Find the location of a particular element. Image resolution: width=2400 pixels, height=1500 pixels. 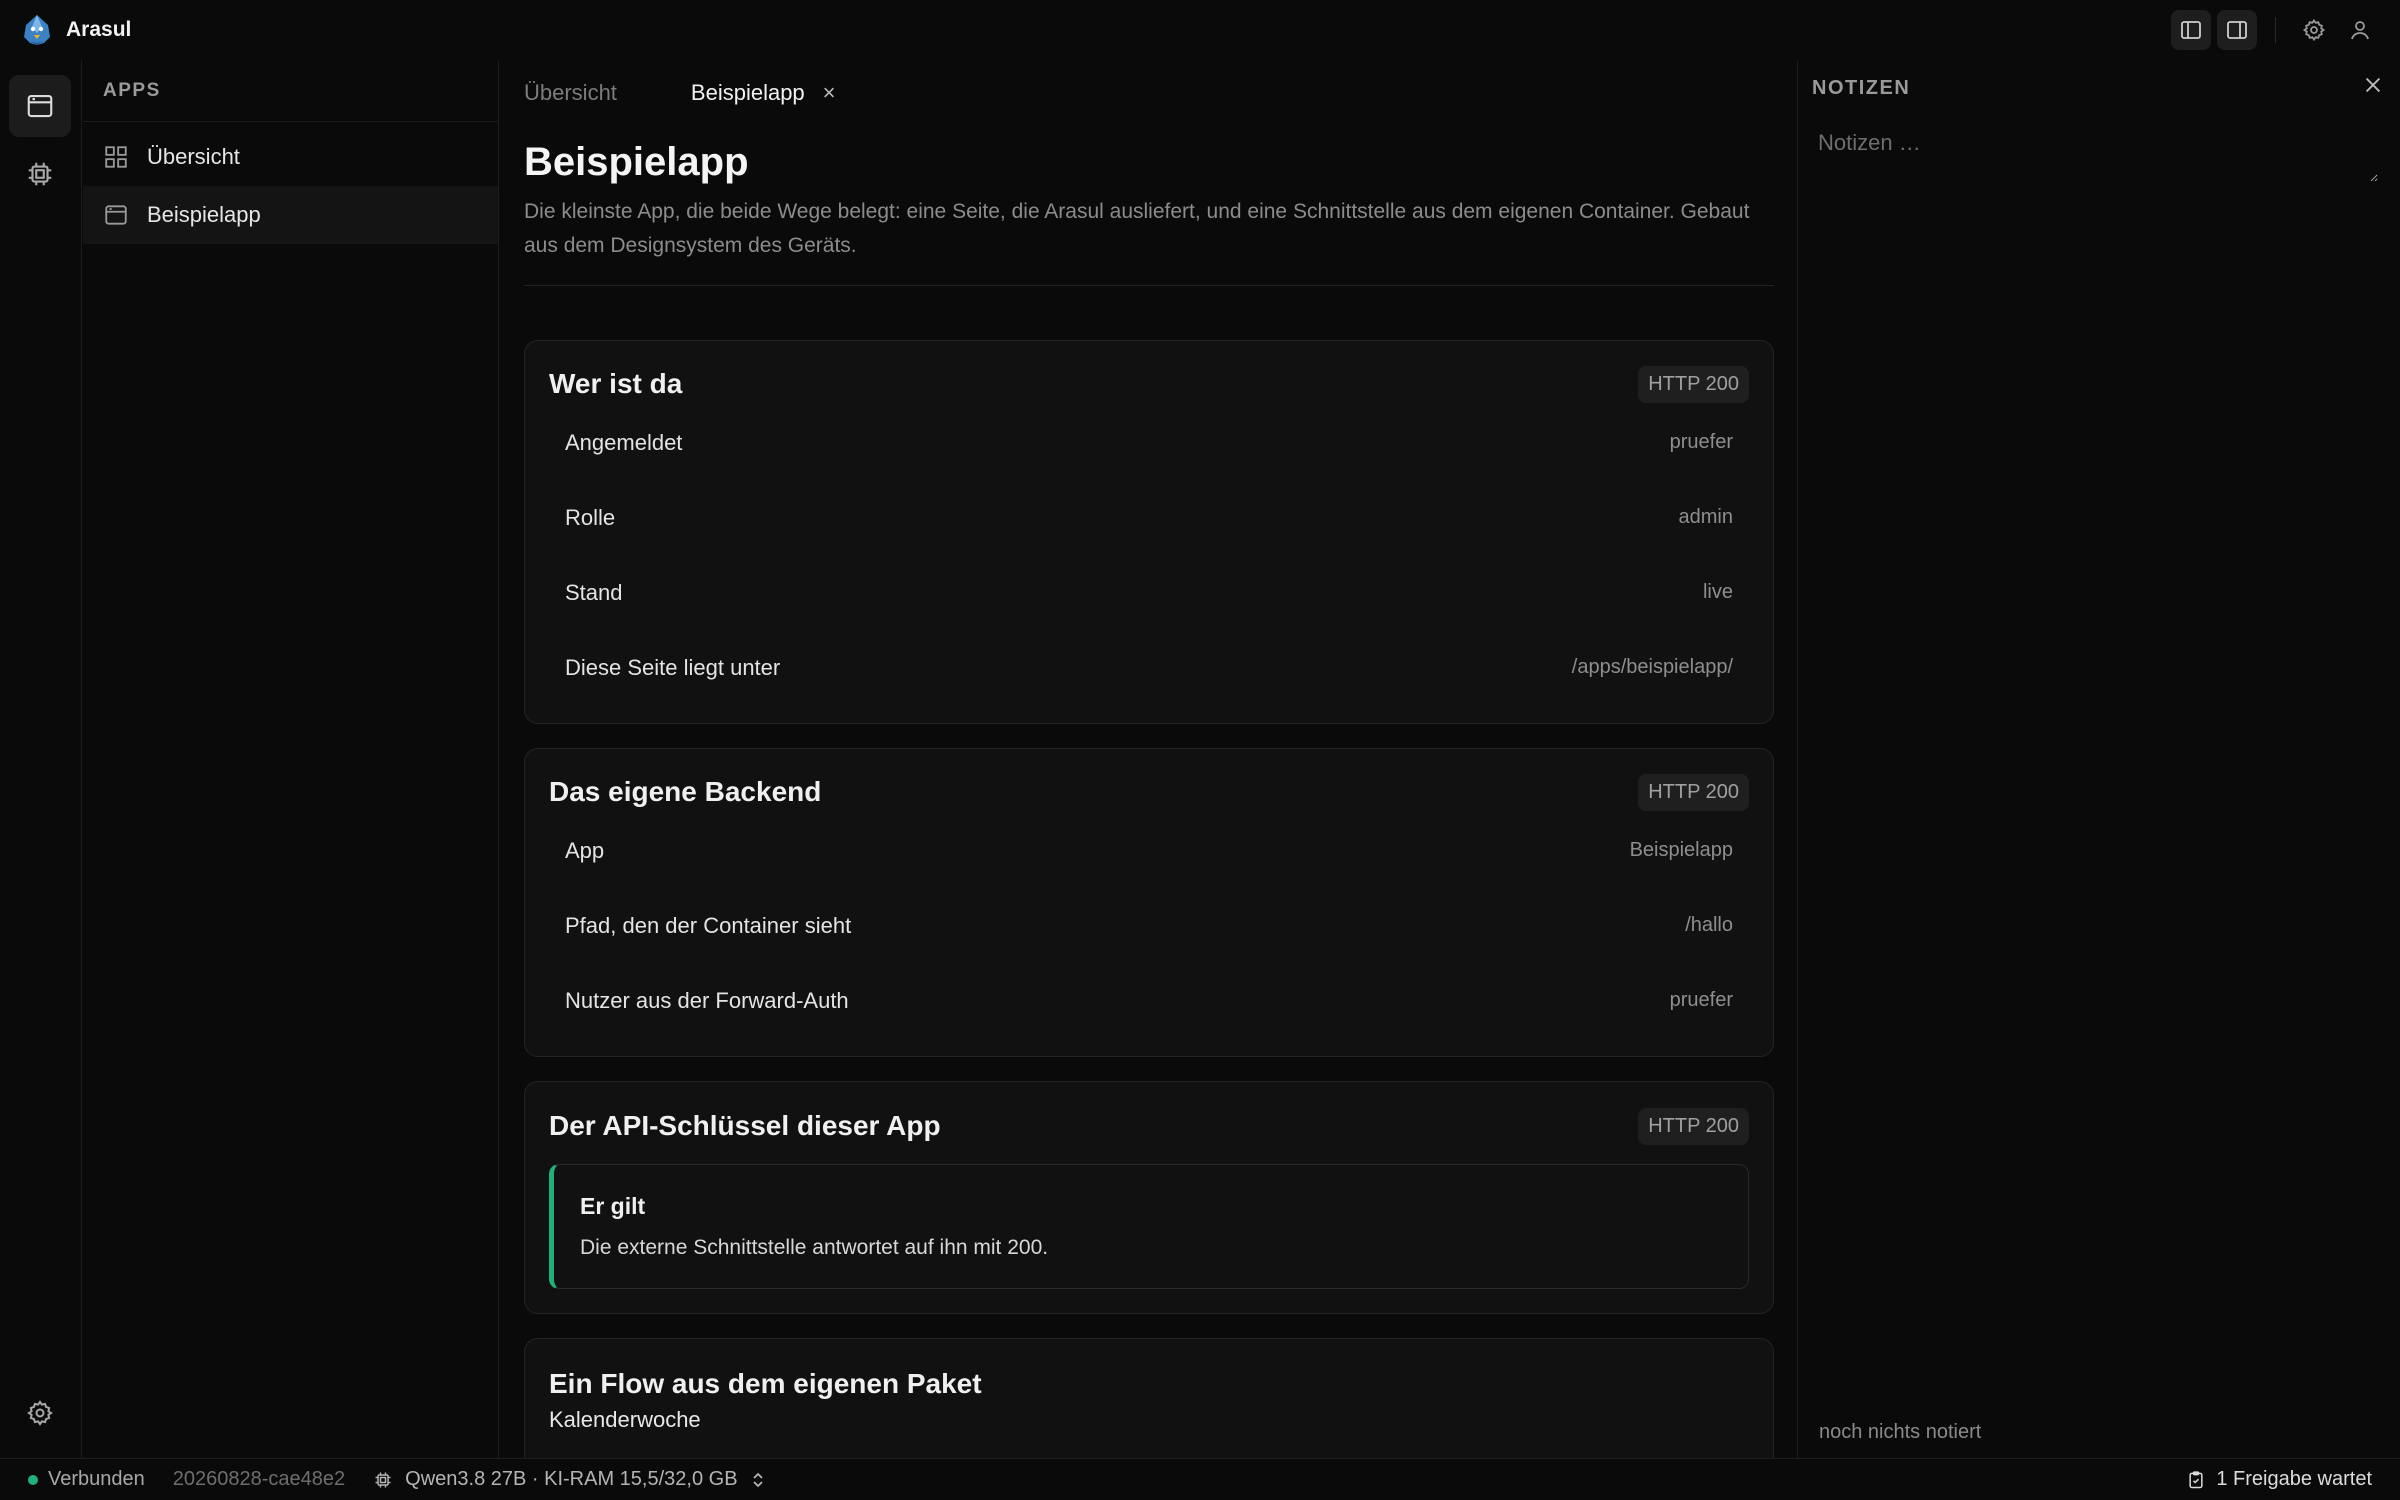

close-icon is located at coordinates (2373, 88).